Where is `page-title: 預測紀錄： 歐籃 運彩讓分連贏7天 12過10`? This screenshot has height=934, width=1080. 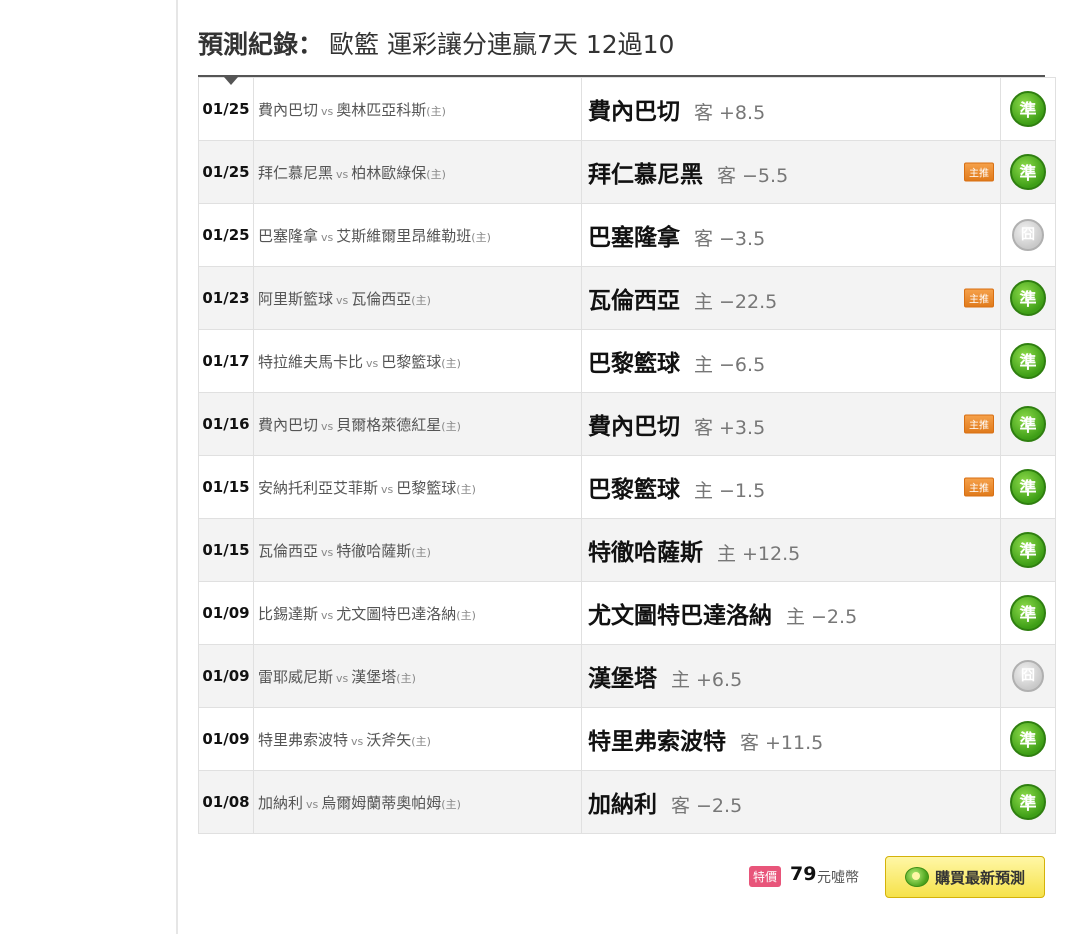 page-title: 預測紀錄： 歐籃 運彩讓分連贏7天 12過10 is located at coordinates (436, 45).